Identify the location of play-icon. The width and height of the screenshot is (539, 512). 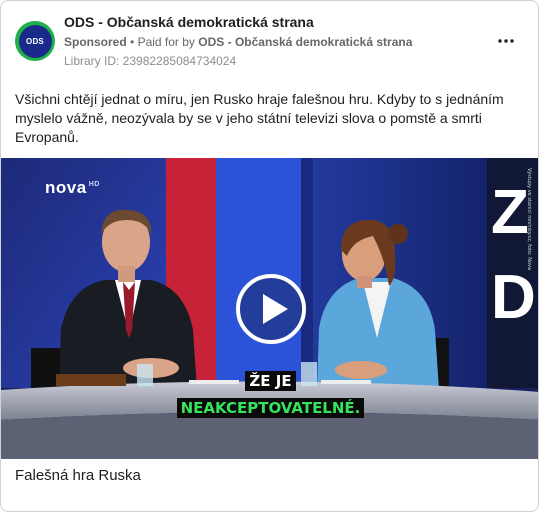
(271, 309).